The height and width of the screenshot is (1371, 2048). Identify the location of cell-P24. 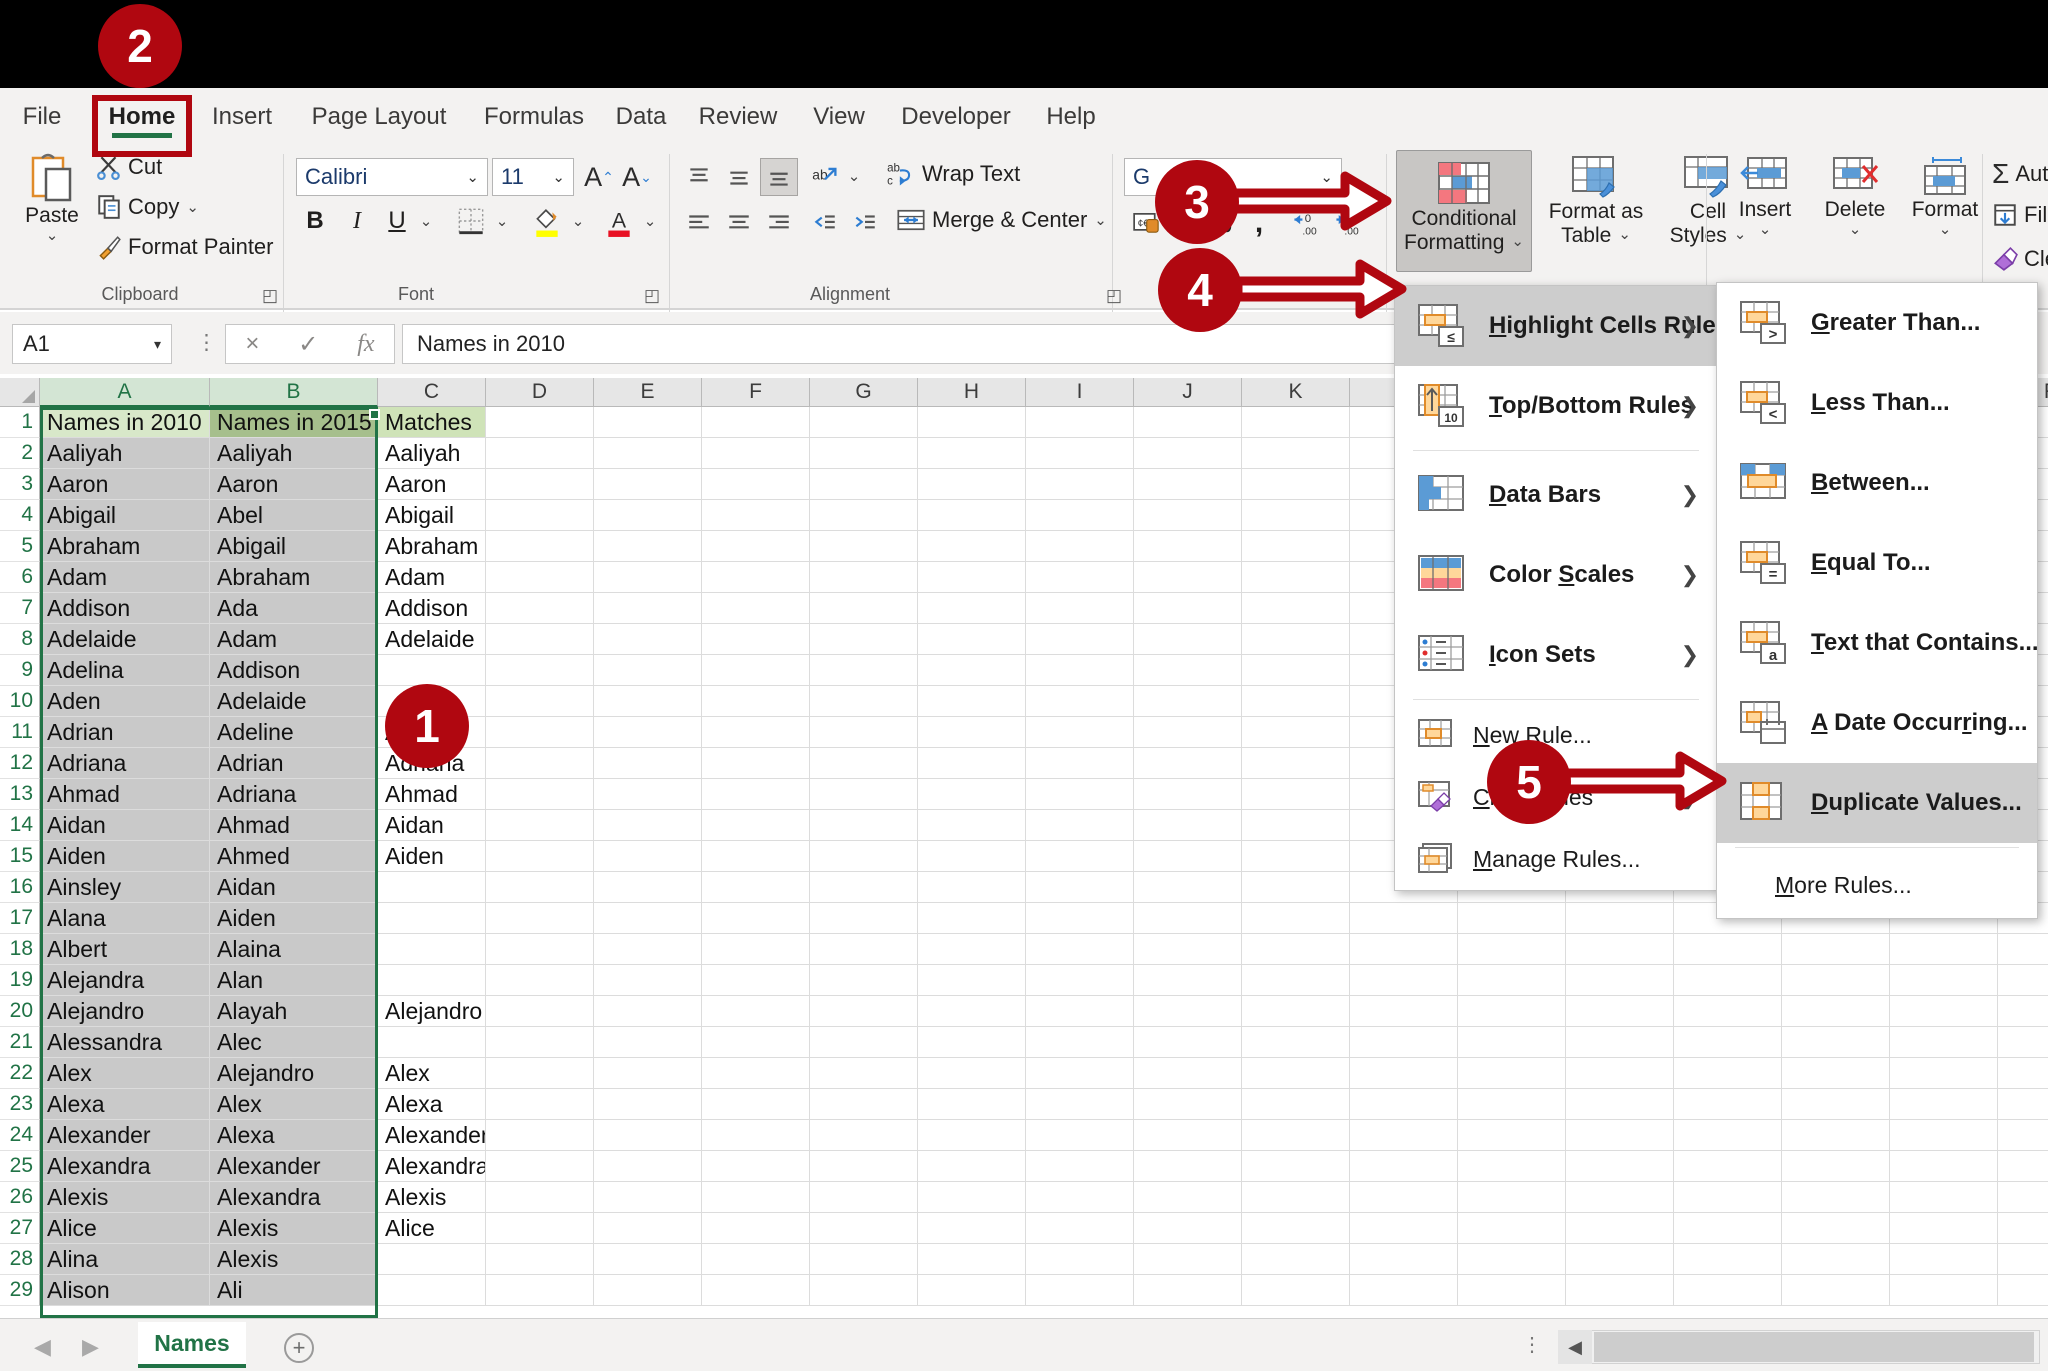
(1836, 1135).